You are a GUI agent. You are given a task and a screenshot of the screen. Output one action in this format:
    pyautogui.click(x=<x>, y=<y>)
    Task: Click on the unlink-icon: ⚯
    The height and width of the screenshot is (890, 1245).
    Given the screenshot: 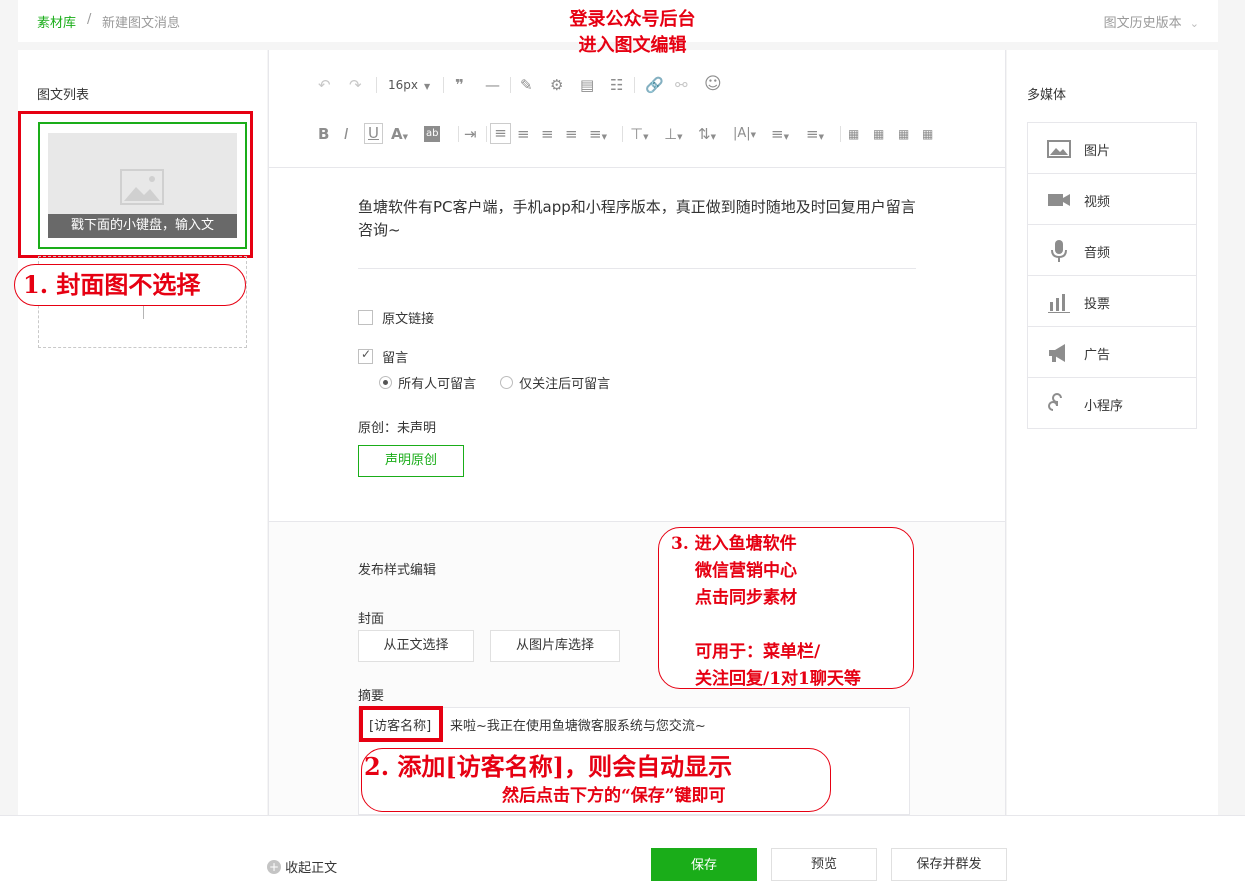 What is the action you would take?
    pyautogui.click(x=681, y=85)
    